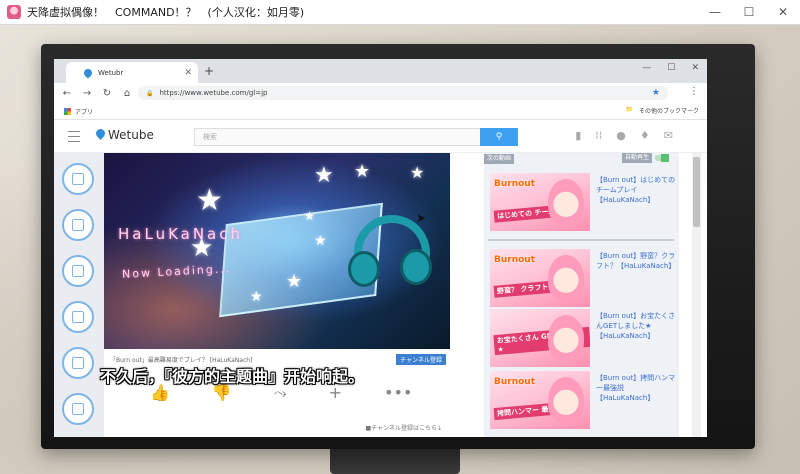 The image size is (800, 474). I want to click on hamburger-menu-icon, so click(74, 136).